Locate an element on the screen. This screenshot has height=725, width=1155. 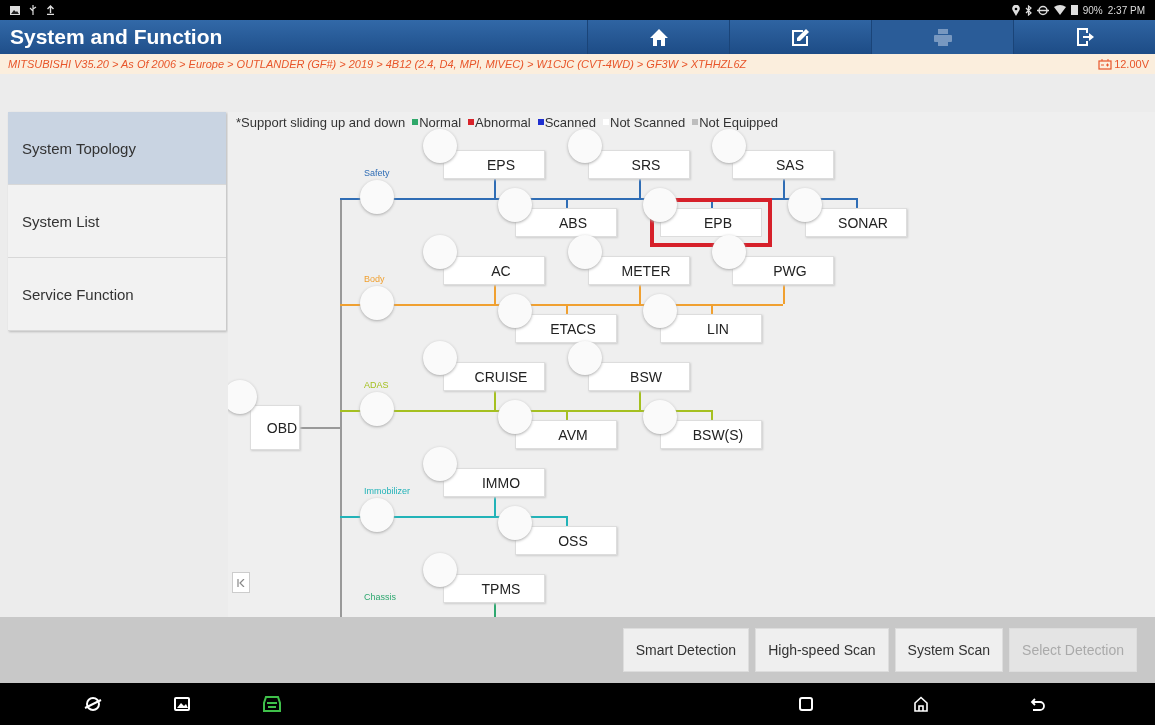
action-button: Smart Detection is located at coordinates (686, 650).